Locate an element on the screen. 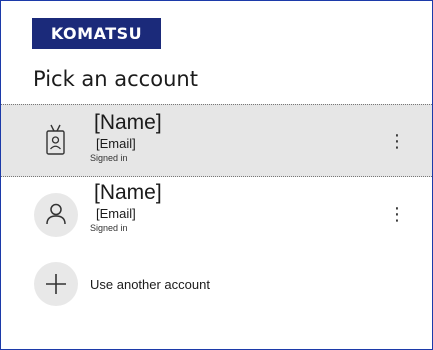 The width and height of the screenshot is (433, 350). komatsu-logo: KOMATSU is located at coordinates (96, 33).